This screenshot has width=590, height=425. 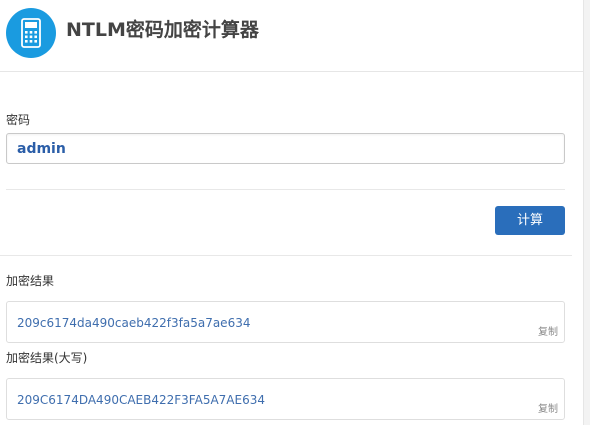 What do you see at coordinates (30, 281) in the screenshot?
I see `result-label: 加密结果` at bounding box center [30, 281].